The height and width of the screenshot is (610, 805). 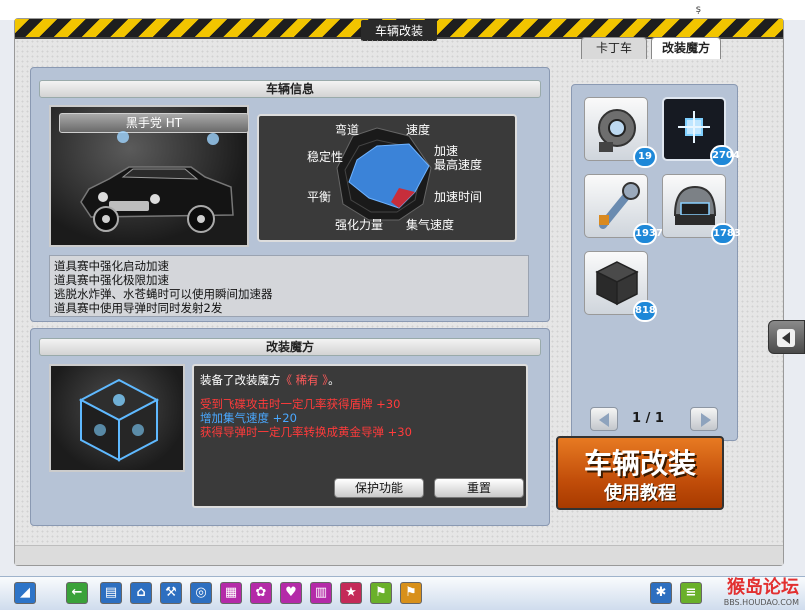 What do you see at coordinates (614, 48) in the screenshot?
I see `tab-kart: 卡丁车` at bounding box center [614, 48].